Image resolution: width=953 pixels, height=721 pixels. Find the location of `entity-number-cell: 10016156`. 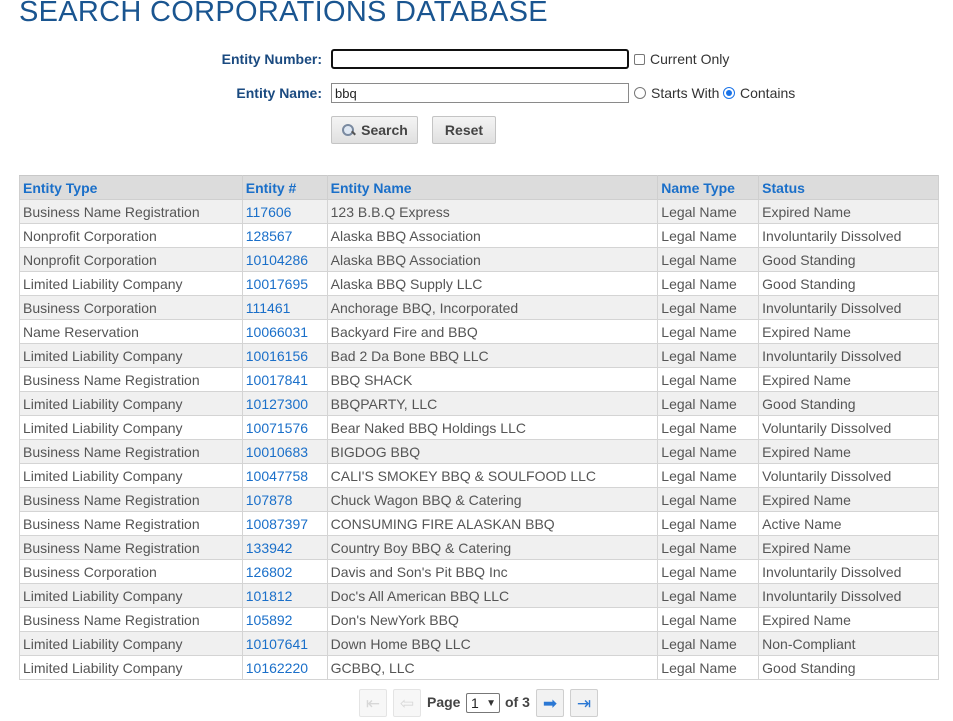

entity-number-cell: 10016156 is located at coordinates (284, 355).